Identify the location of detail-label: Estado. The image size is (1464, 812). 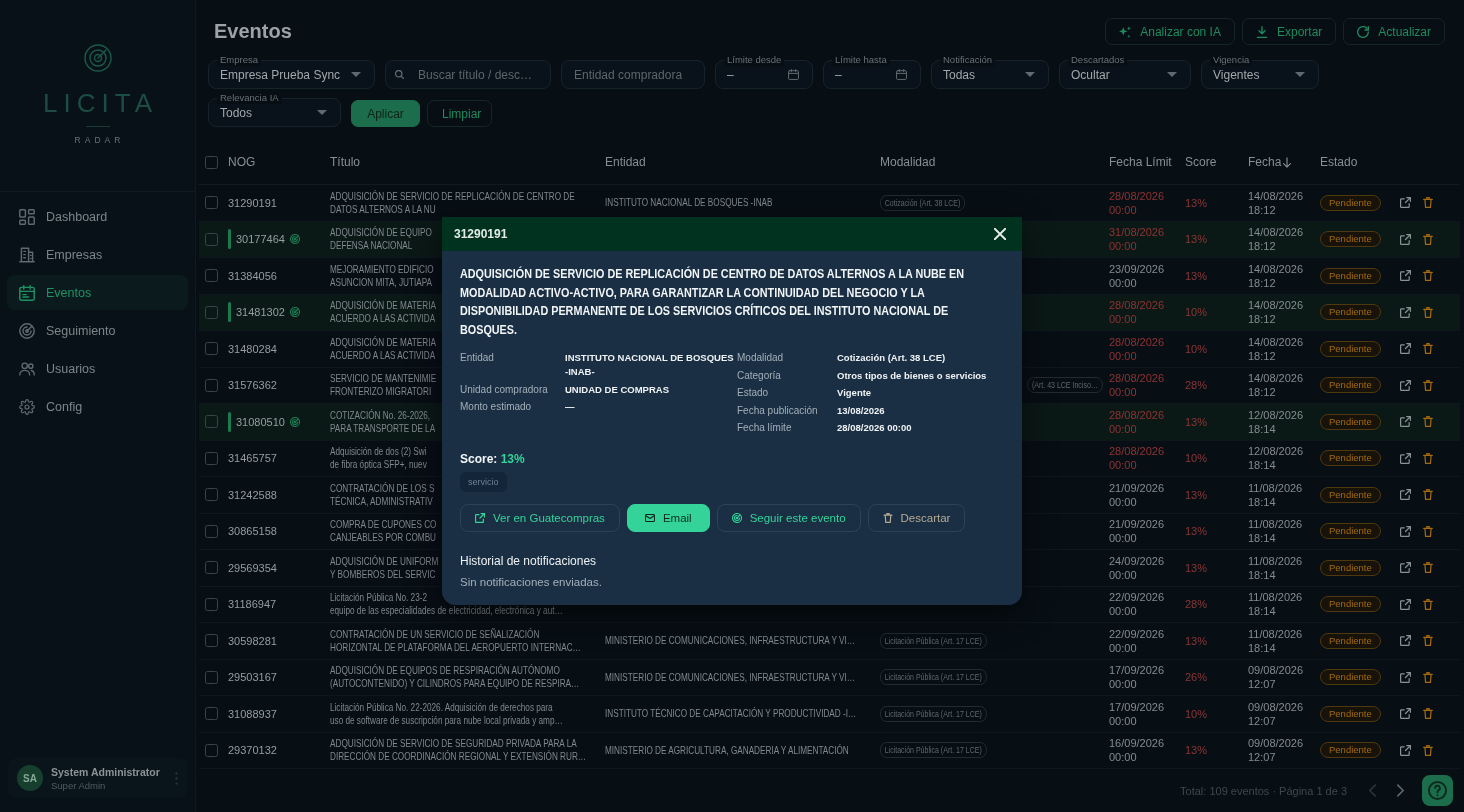
(753, 393).